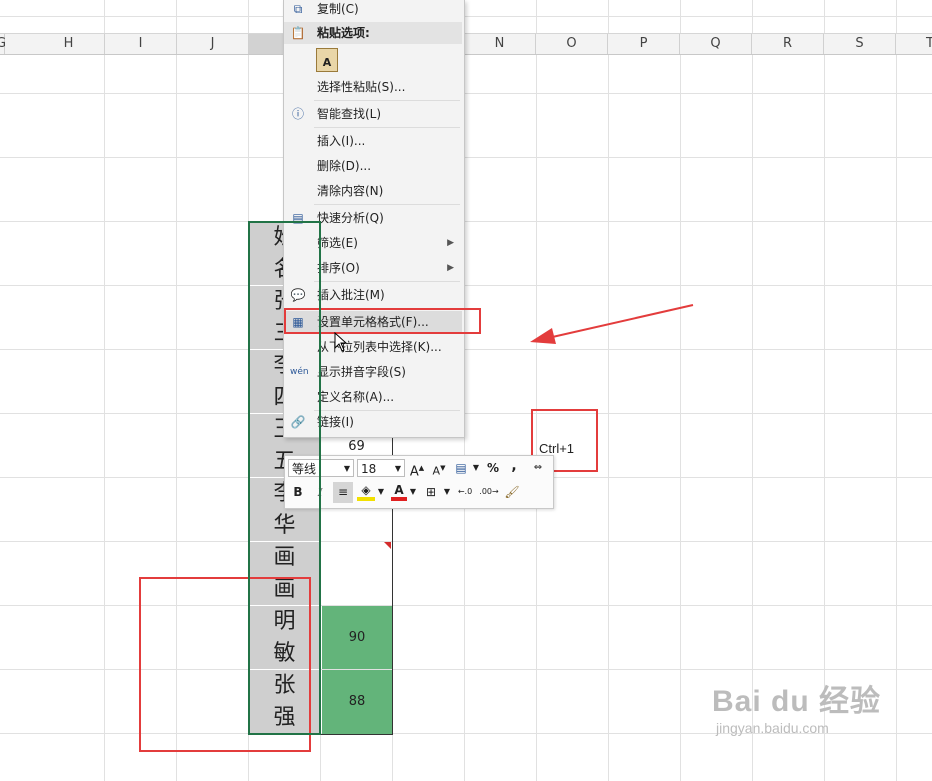 This screenshot has height=781, width=932. What do you see at coordinates (431, 492) in the screenshot?
I see `borders-icon: ⊞` at bounding box center [431, 492].